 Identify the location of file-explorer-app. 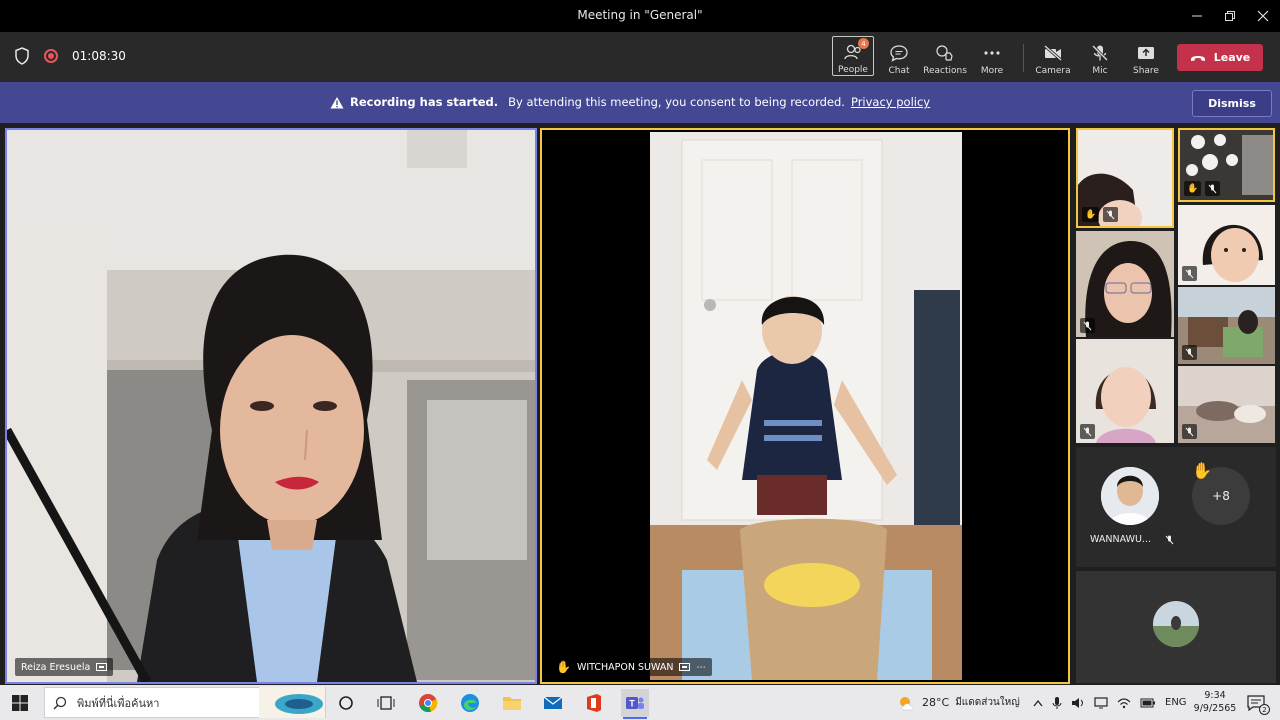
(512, 703).